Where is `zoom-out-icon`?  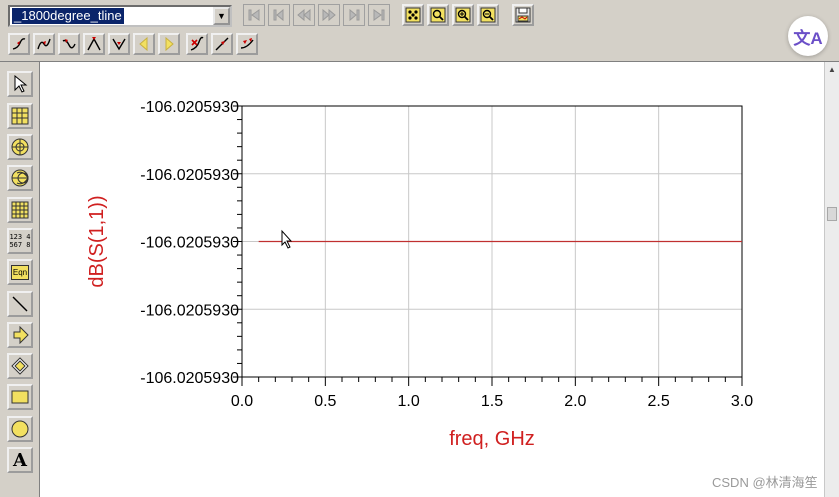 zoom-out-icon is located at coordinates (488, 15).